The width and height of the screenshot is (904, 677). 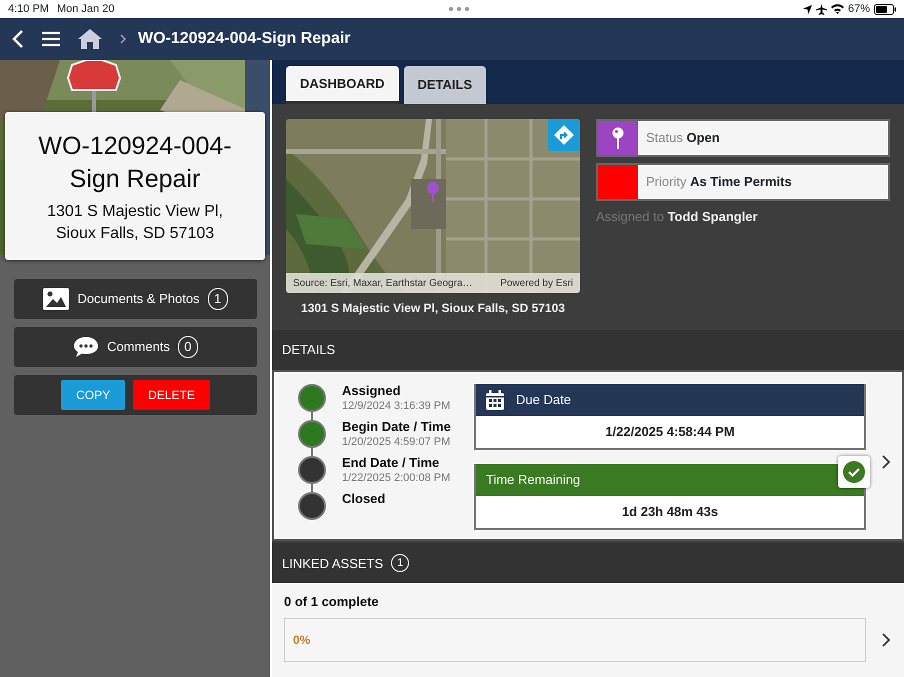 I want to click on page-title: WO-120924-004-Sign Repair, so click(x=244, y=39).